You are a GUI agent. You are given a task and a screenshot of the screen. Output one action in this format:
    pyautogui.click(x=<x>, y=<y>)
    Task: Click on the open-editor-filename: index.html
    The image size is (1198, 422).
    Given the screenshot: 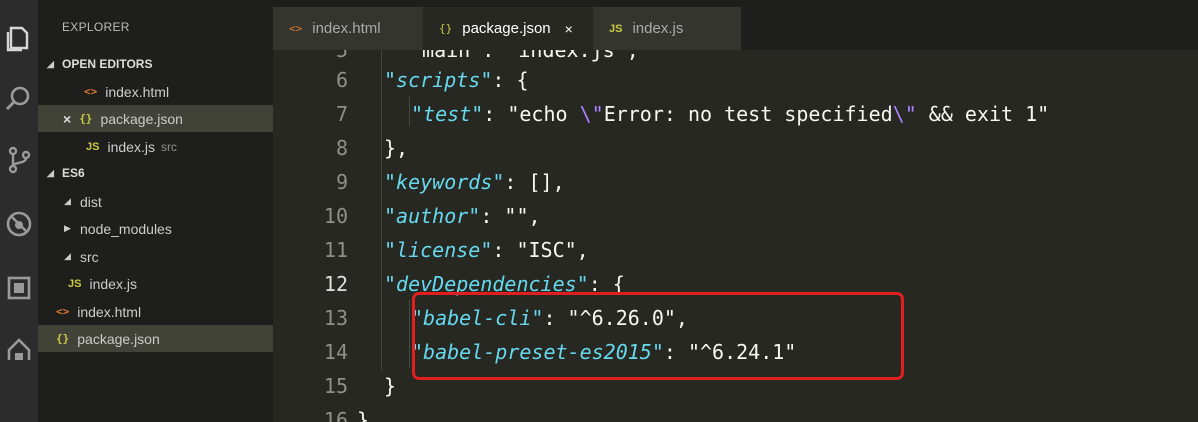 What is the action you would take?
    pyautogui.click(x=137, y=91)
    